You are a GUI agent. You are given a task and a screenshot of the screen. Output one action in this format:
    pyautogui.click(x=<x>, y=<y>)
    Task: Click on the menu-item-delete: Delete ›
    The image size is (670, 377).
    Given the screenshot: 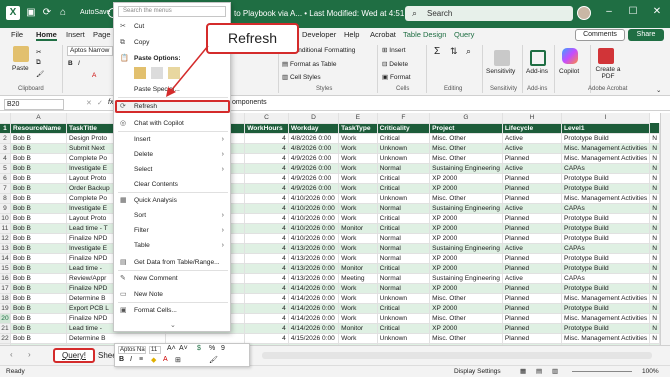 What is the action you would take?
    pyautogui.click(x=172, y=154)
    